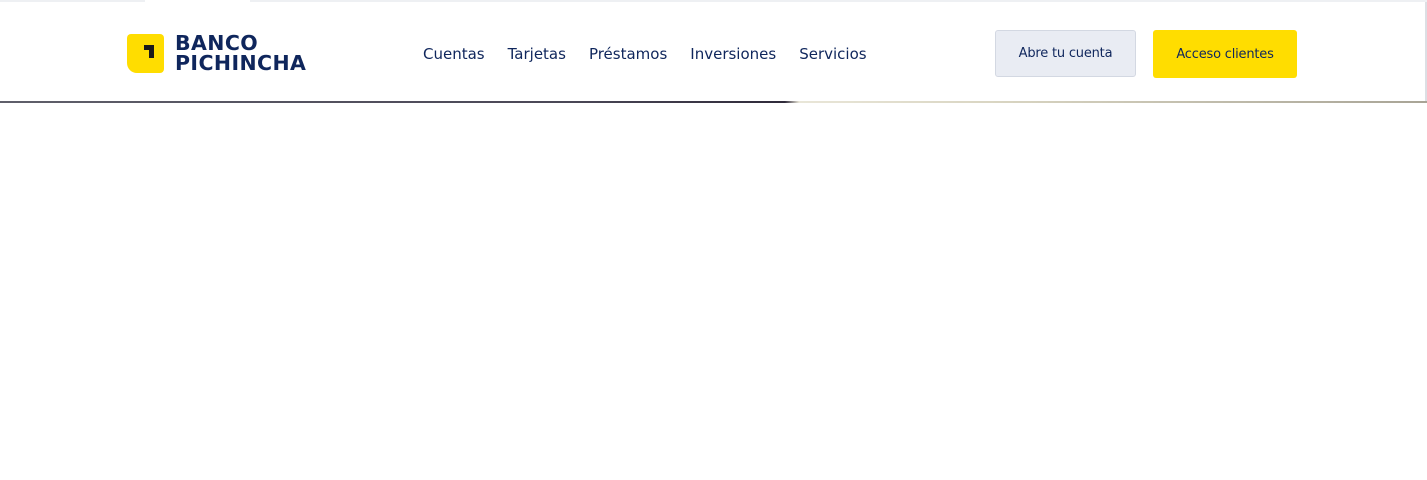 The width and height of the screenshot is (1427, 480). Describe the element at coordinates (713, 102) in the screenshot. I see `header-divider` at that location.